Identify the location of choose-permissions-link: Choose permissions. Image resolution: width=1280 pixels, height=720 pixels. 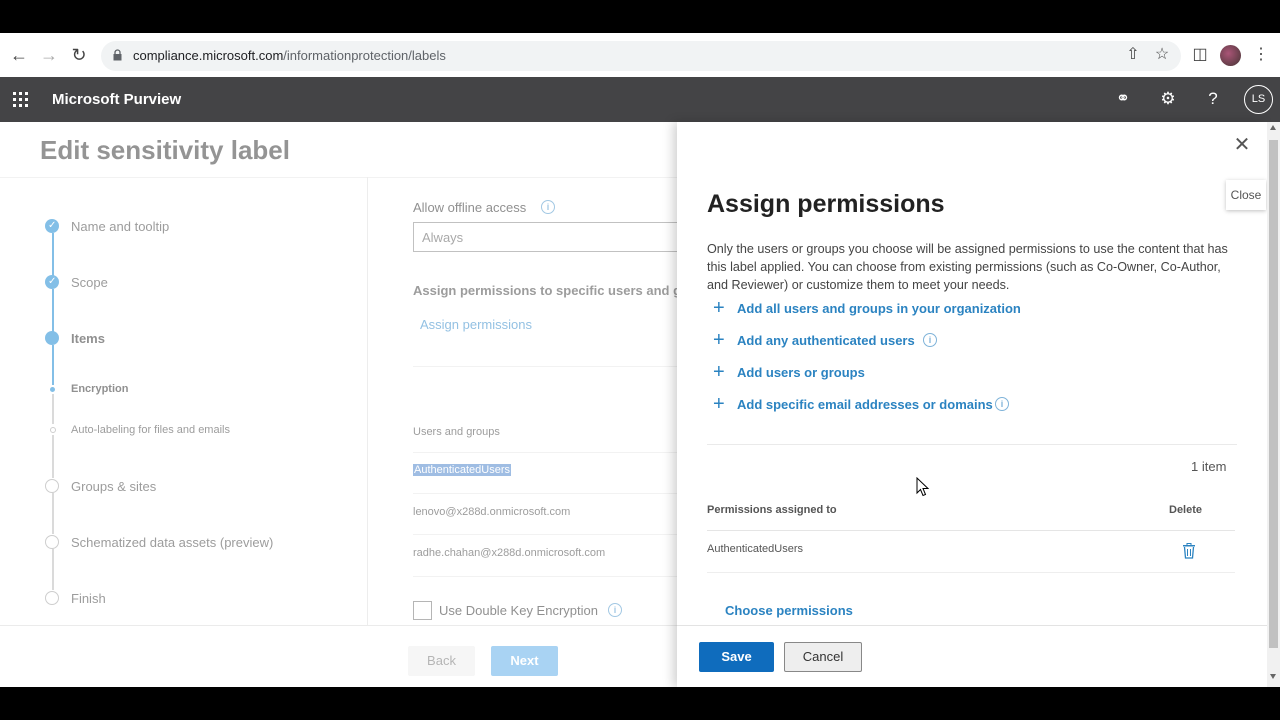
(789, 610).